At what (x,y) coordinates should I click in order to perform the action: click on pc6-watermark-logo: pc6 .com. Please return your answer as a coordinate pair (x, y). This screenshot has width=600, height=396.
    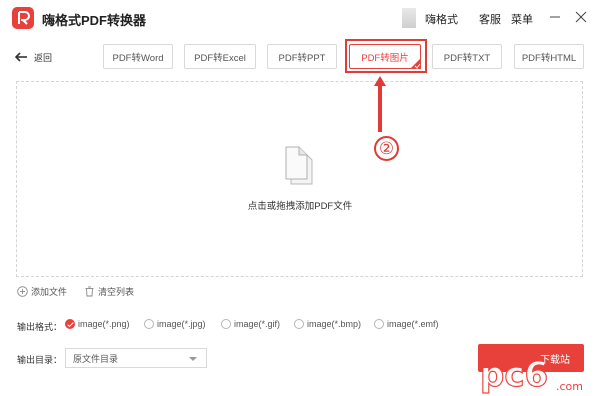
    Looking at the image, I should click on (531, 374).